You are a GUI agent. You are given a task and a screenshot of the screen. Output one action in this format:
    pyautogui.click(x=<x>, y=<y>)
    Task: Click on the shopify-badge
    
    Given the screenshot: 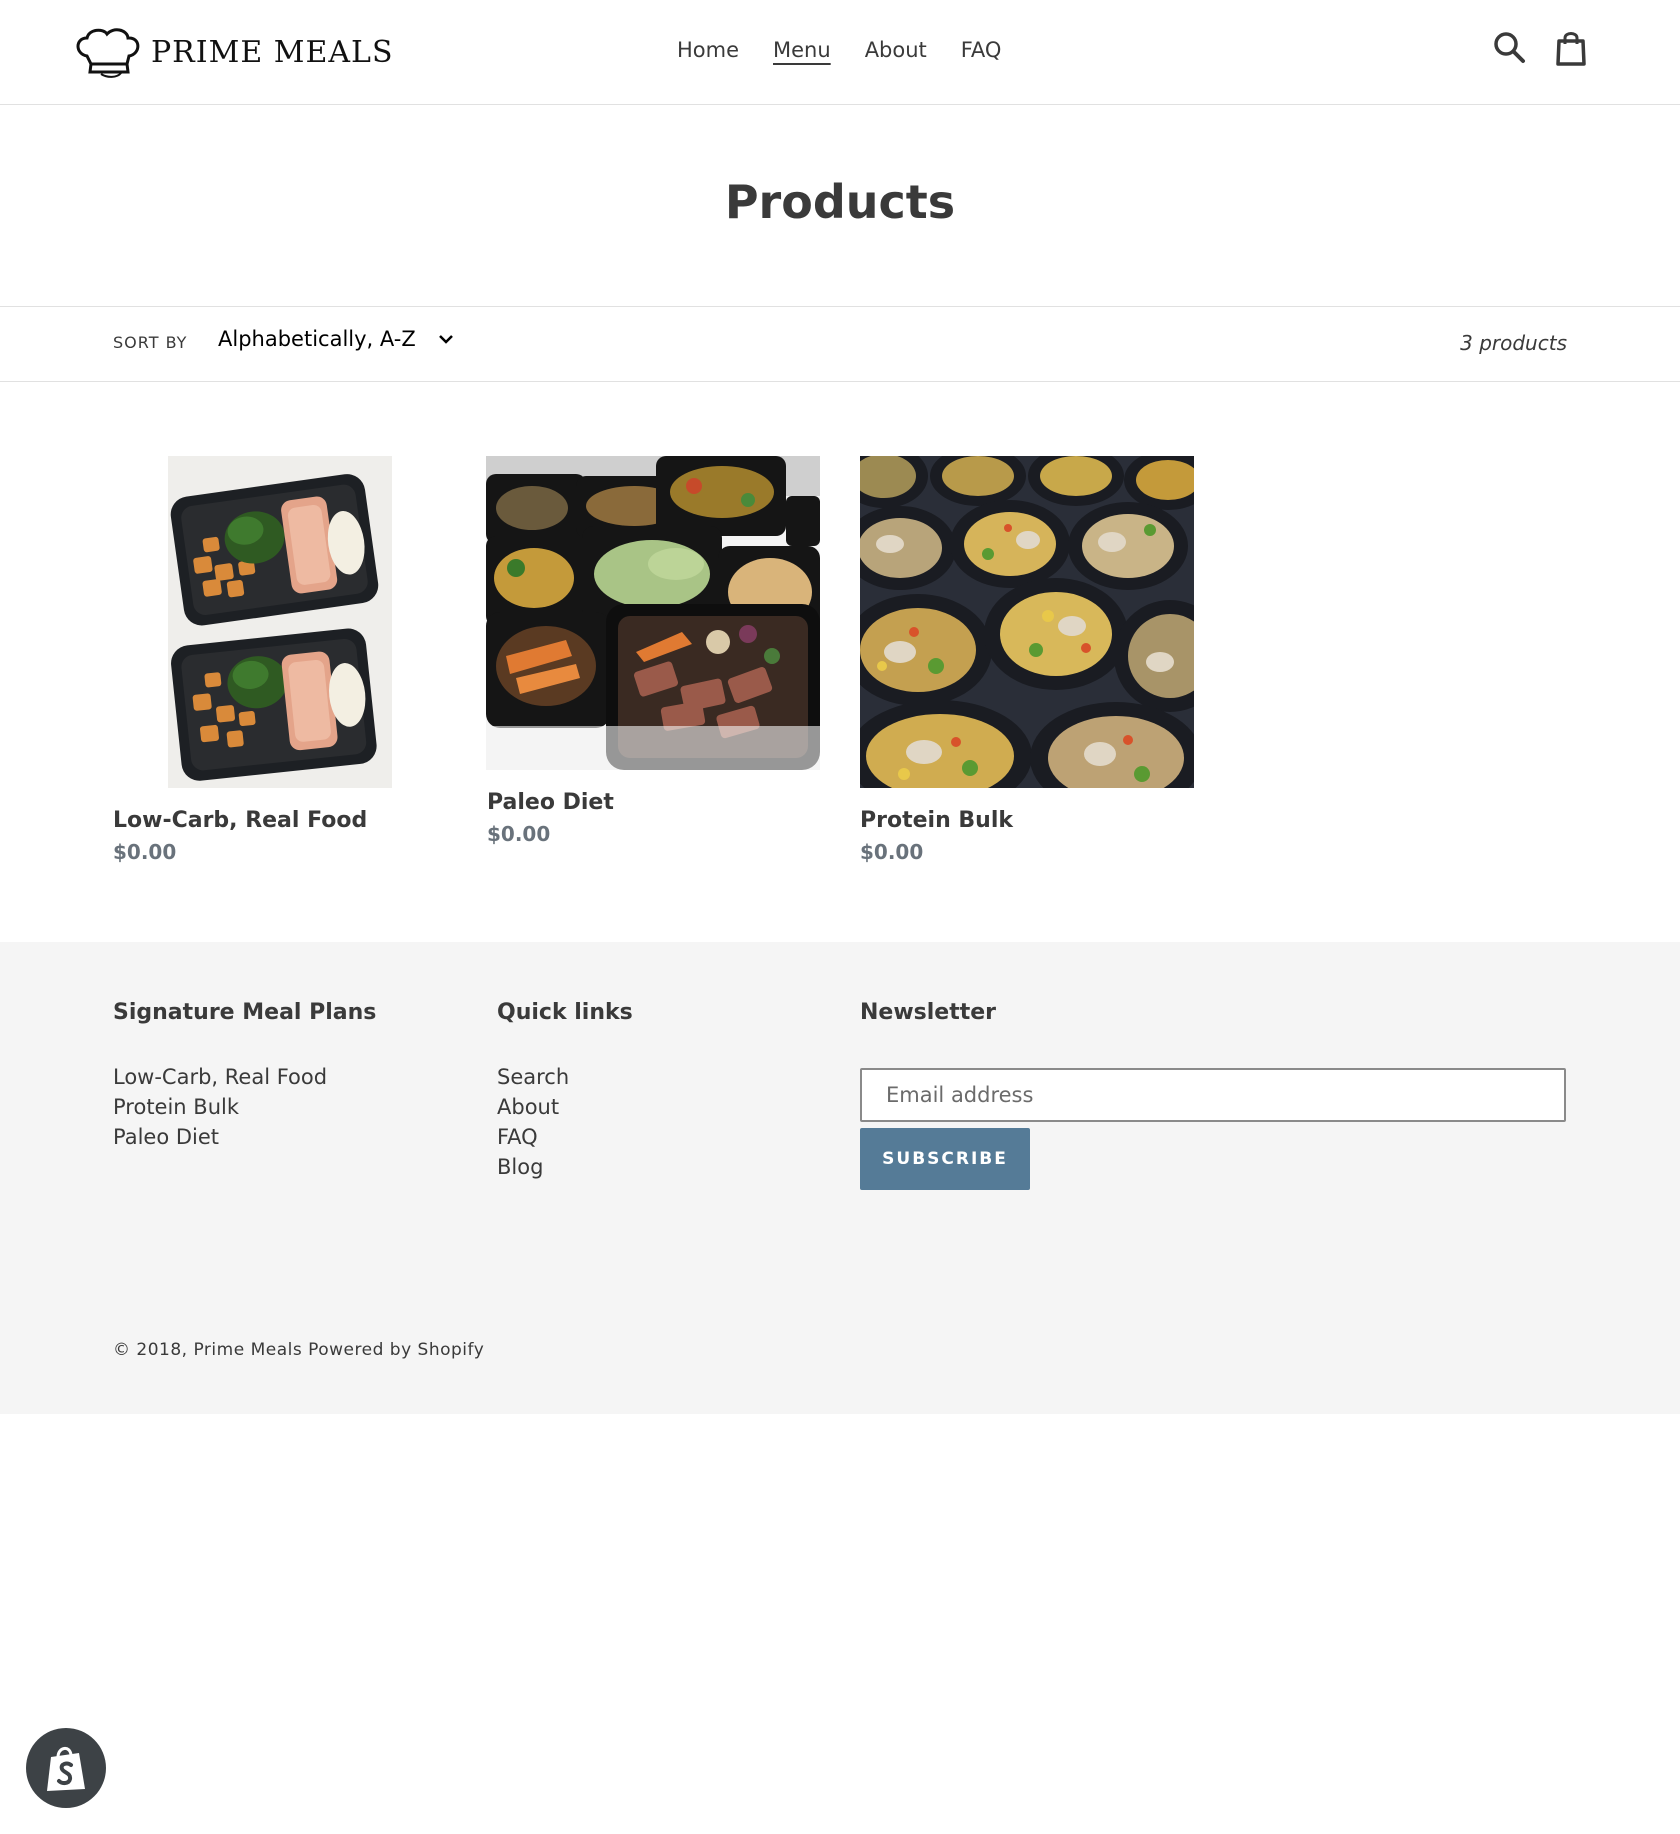 What is the action you would take?
    pyautogui.click(x=66, y=1768)
    